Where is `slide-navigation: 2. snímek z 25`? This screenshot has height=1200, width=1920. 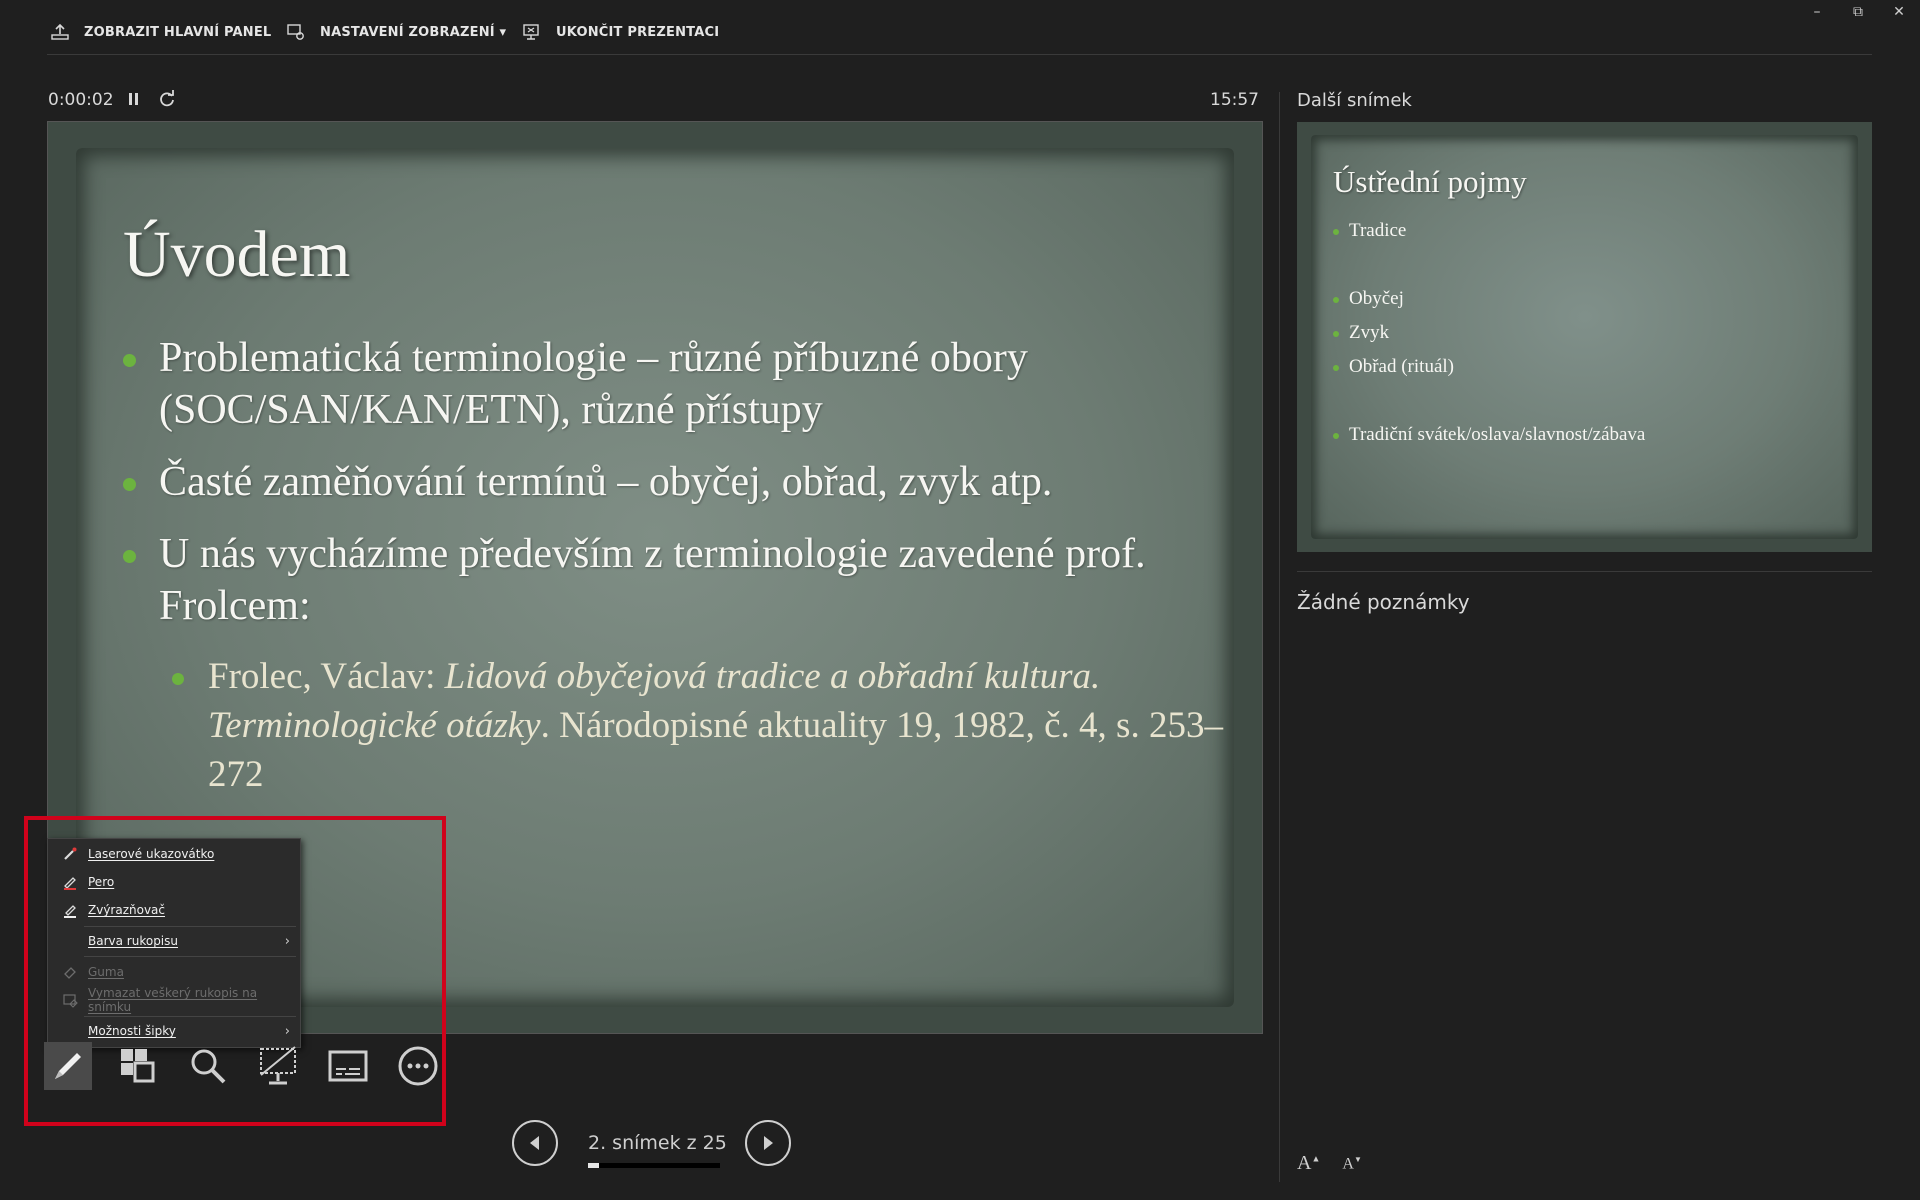
slide-navigation: 2. snímek z 25 is located at coordinates (655, 1145).